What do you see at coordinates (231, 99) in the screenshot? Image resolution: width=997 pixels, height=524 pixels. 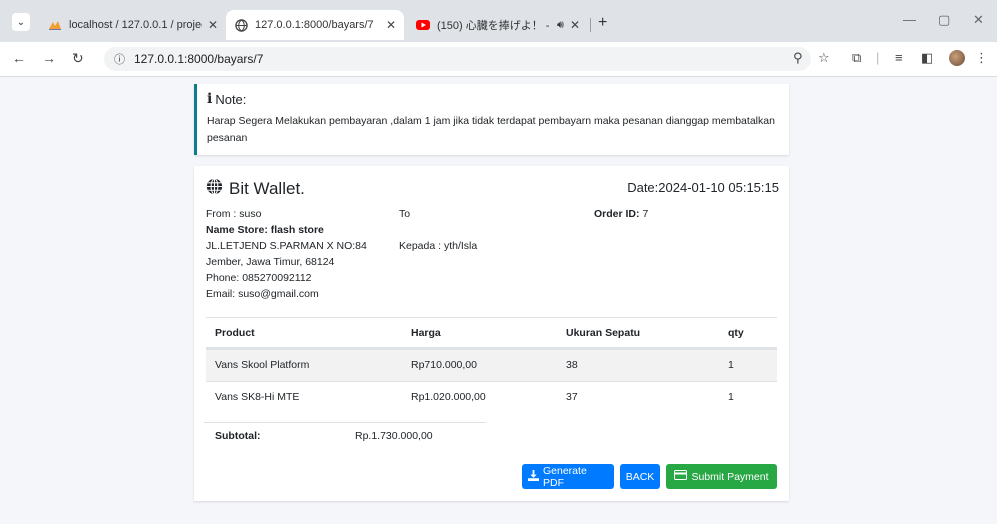 I see `note-title: Note:` at bounding box center [231, 99].